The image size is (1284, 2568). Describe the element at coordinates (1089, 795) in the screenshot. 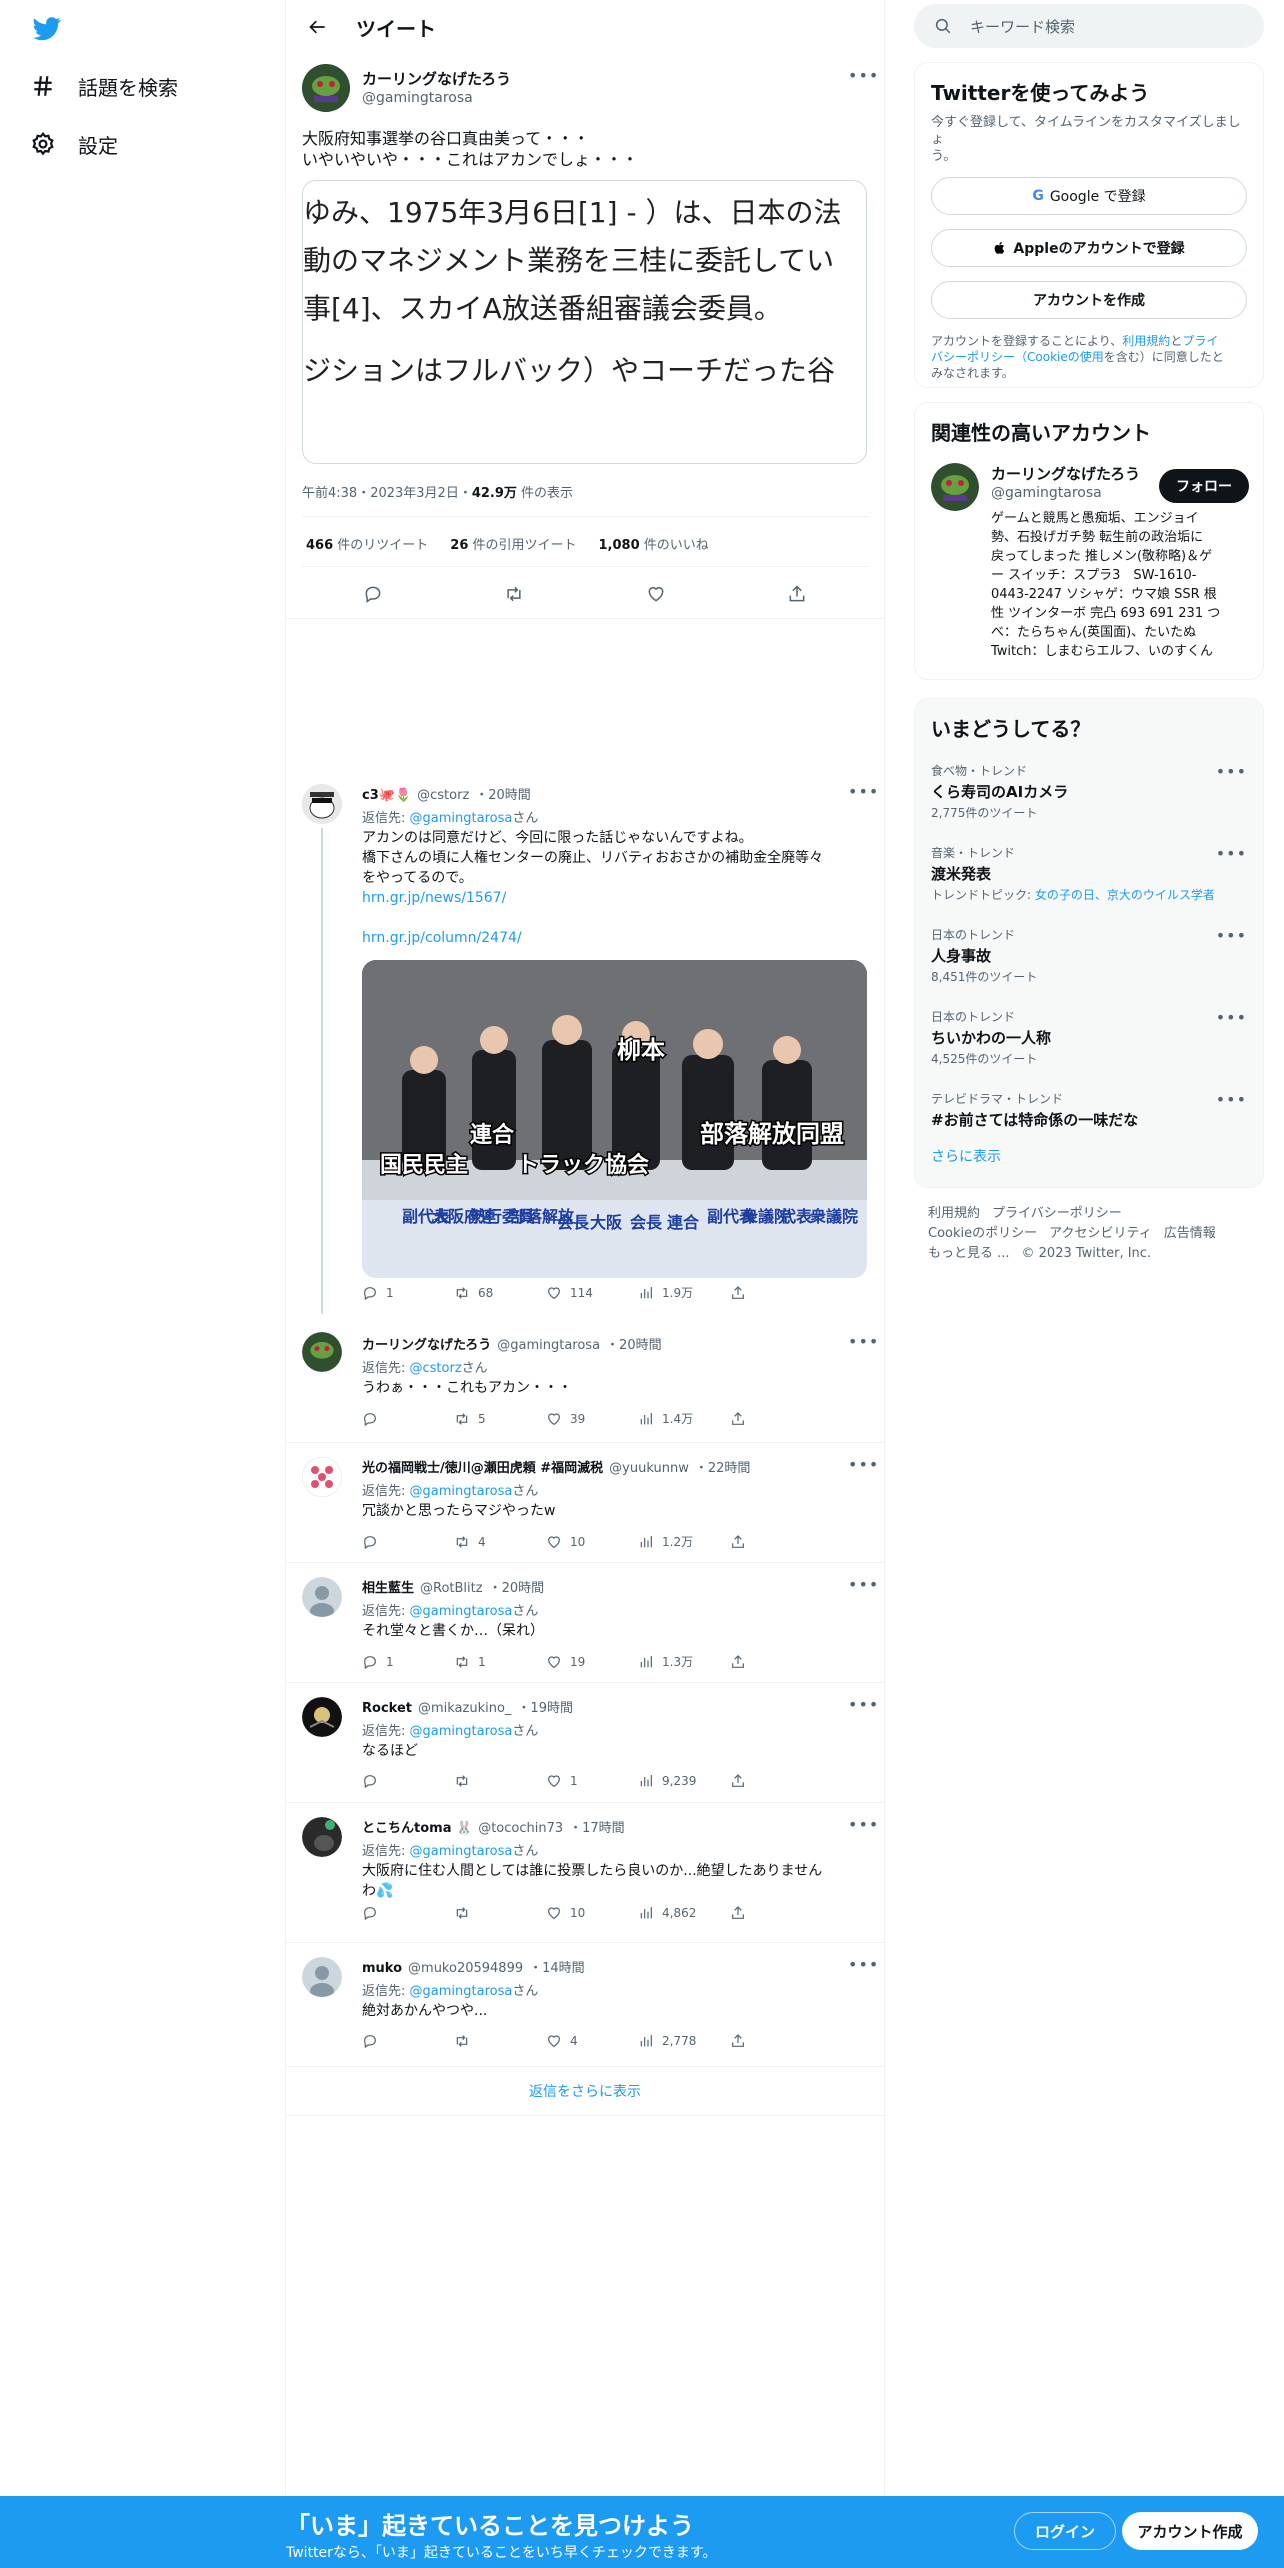

I see `trend-item: 食べ物・トレンド くら寿司のAIカメラ 2,775件のツイート •••` at that location.